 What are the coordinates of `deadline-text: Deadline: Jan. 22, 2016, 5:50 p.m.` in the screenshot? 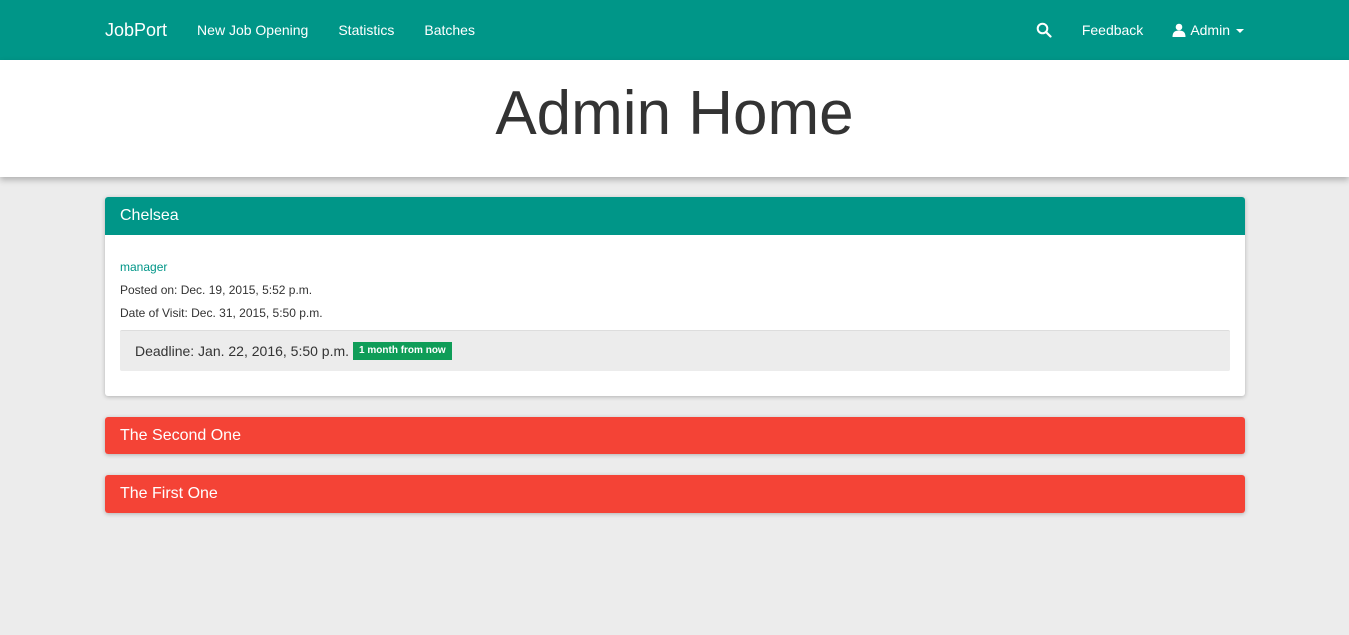 It's located at (242, 351).